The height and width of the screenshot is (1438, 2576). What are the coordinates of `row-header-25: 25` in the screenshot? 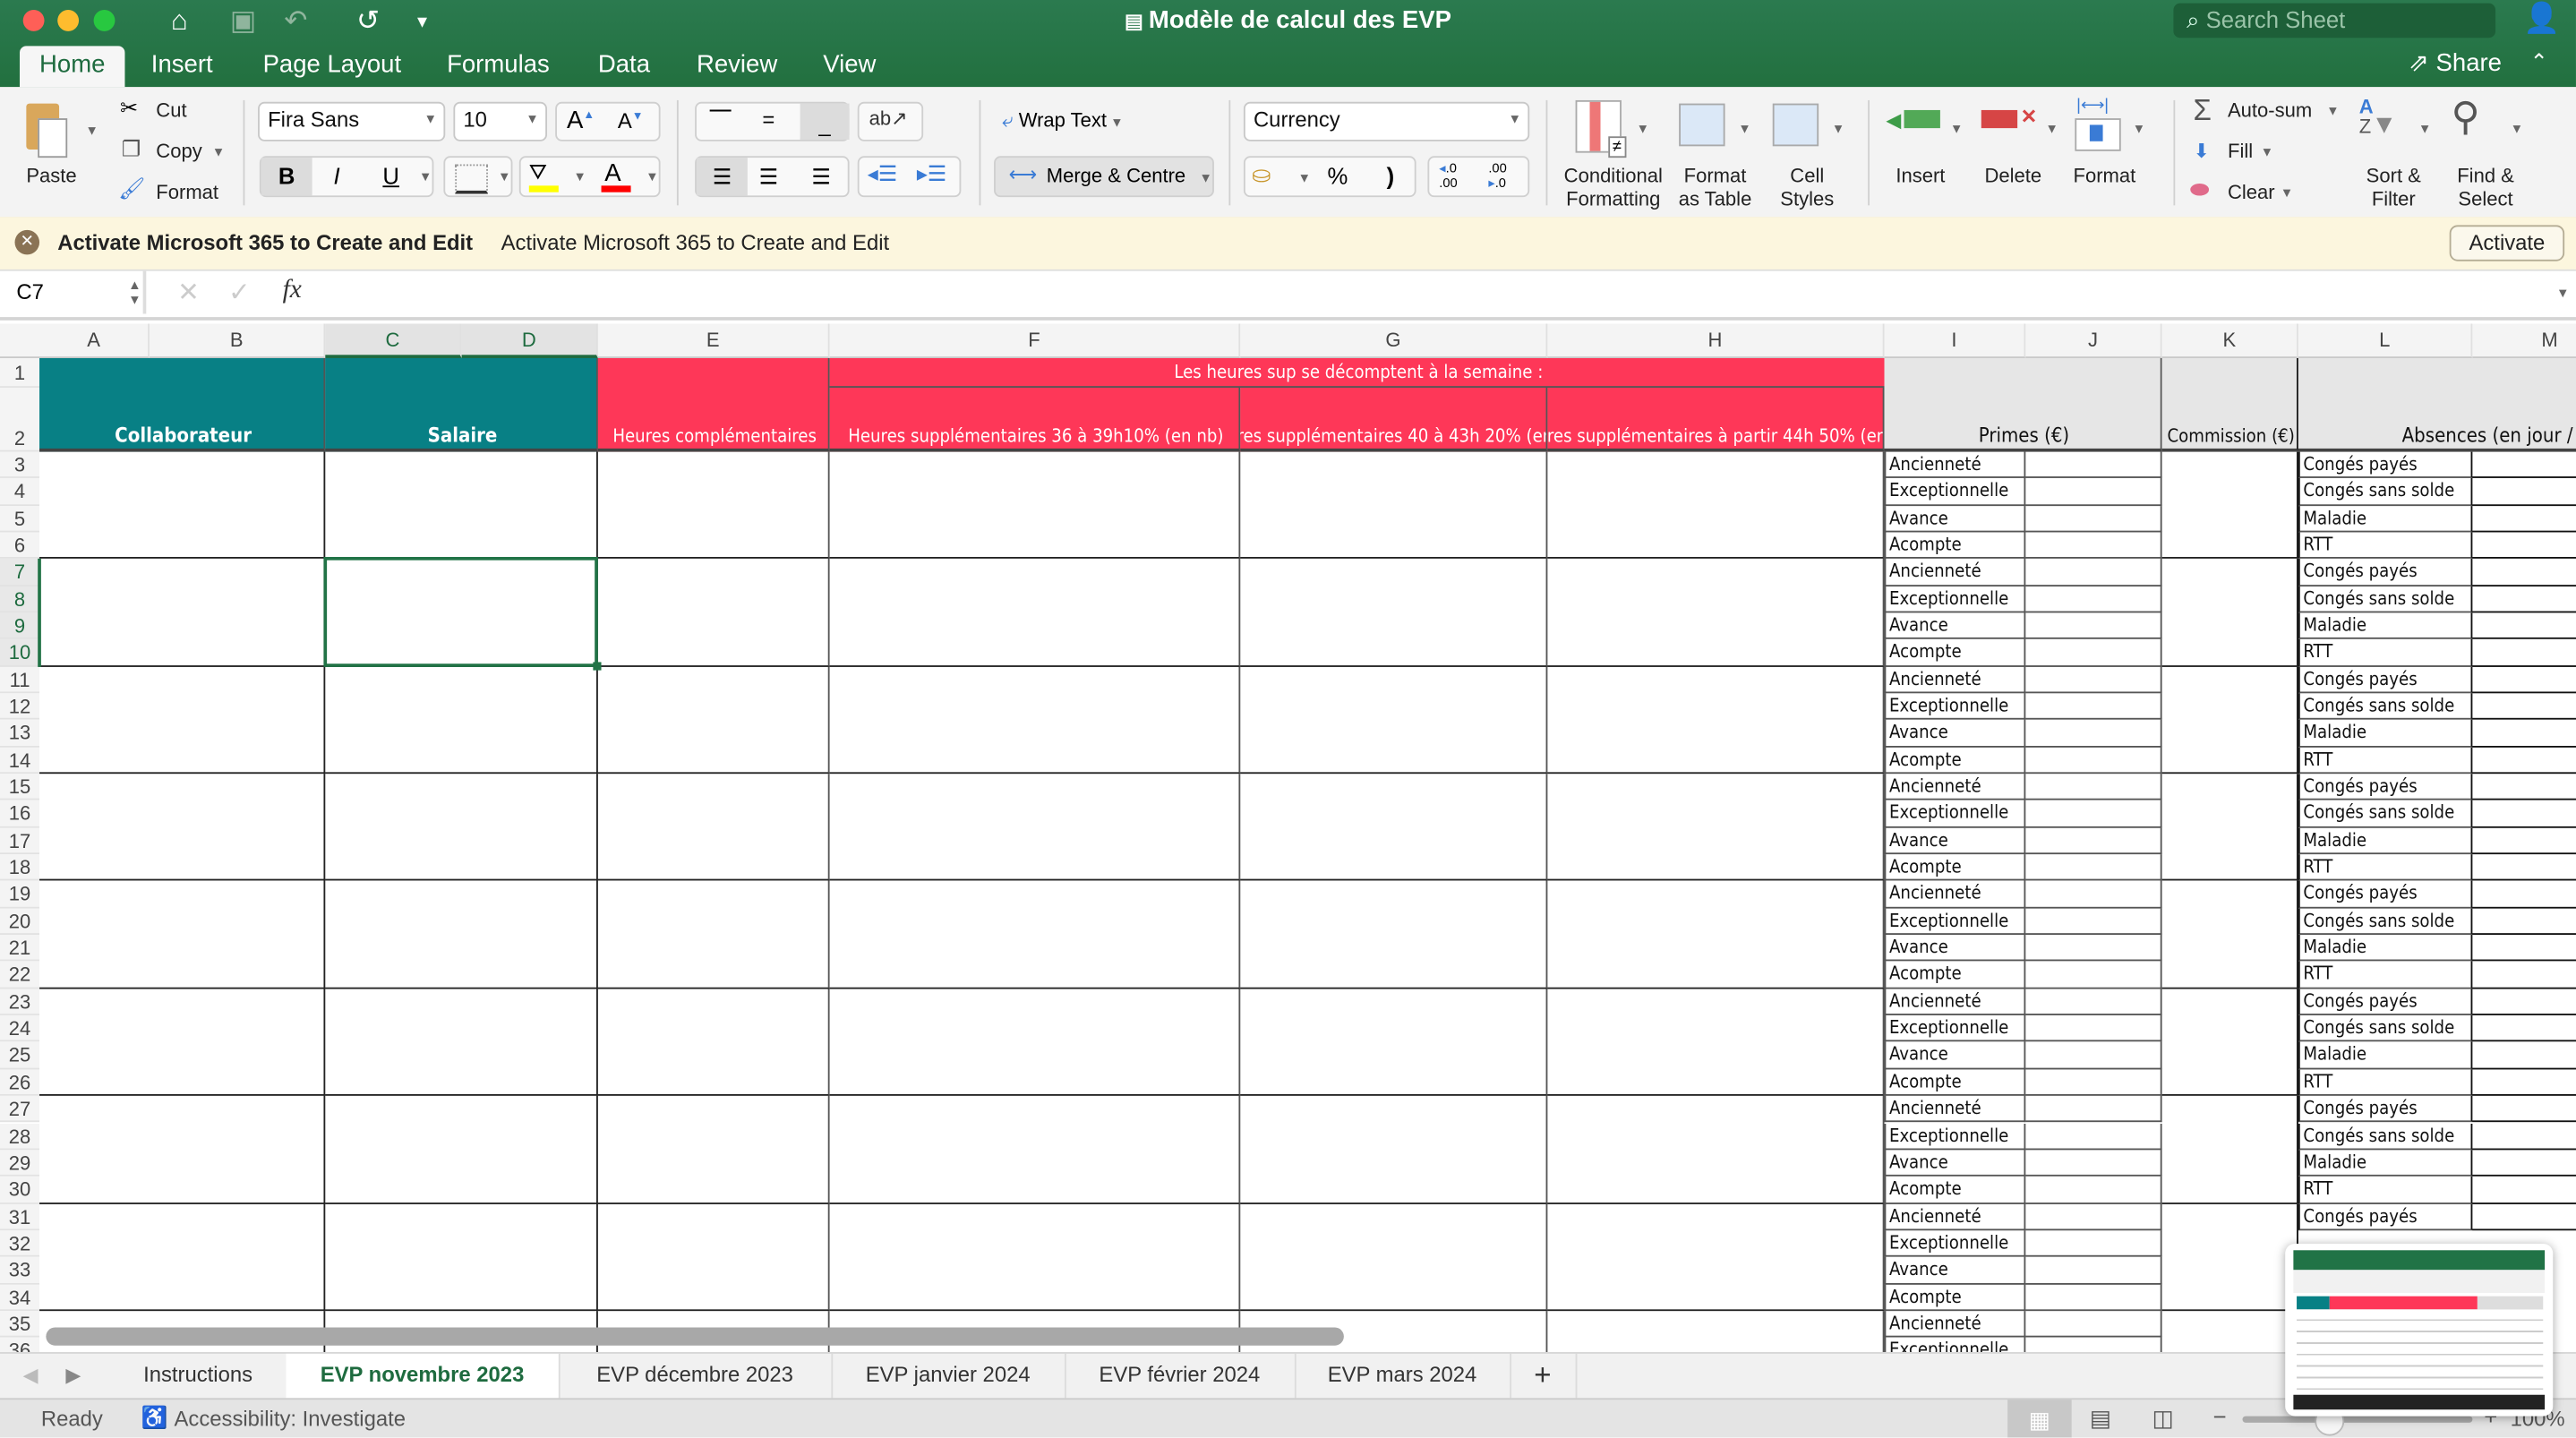 It's located at (20, 1056).